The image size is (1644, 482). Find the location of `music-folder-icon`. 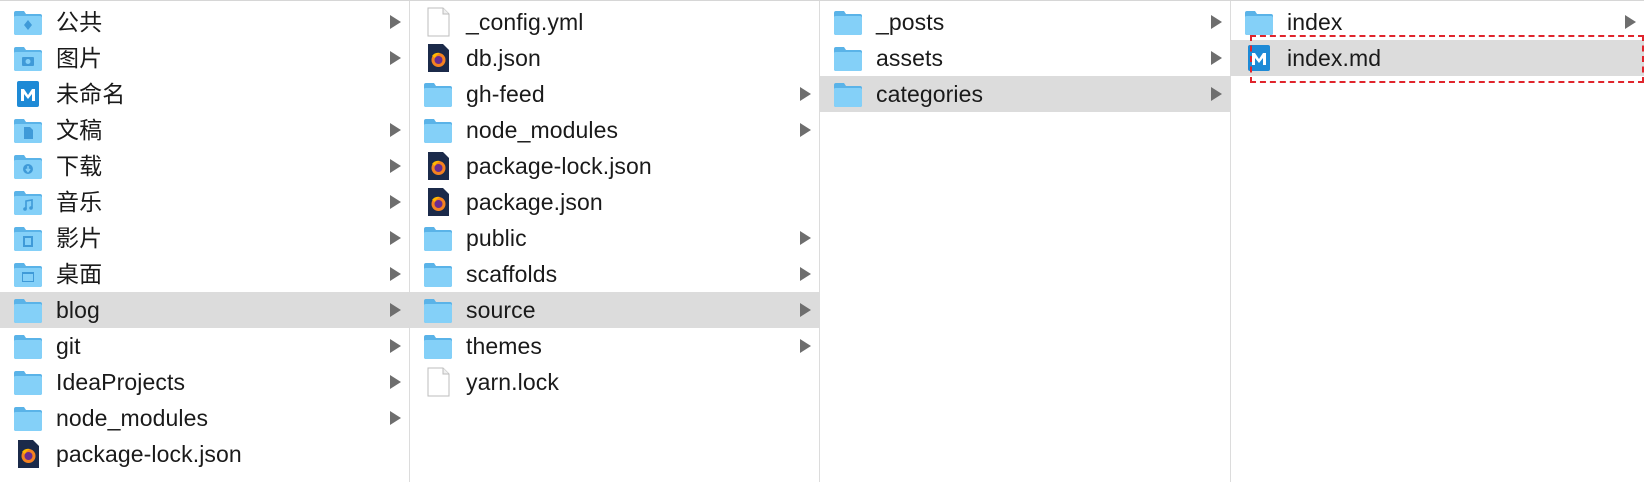

music-folder-icon is located at coordinates (28, 202).